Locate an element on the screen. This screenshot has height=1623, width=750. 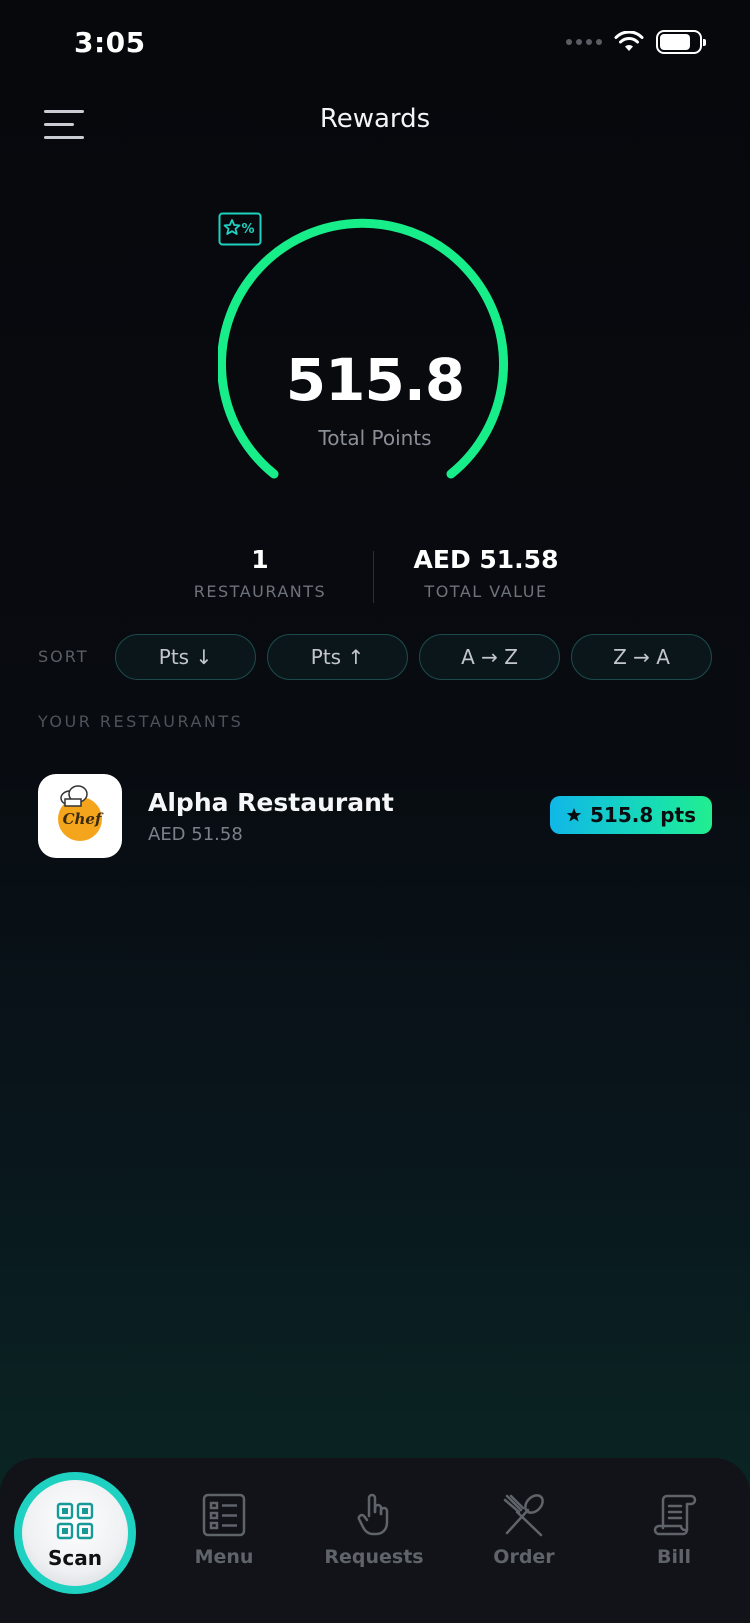
restaurants-stat: 1 RESTAURANTS is located at coordinates (260, 573).